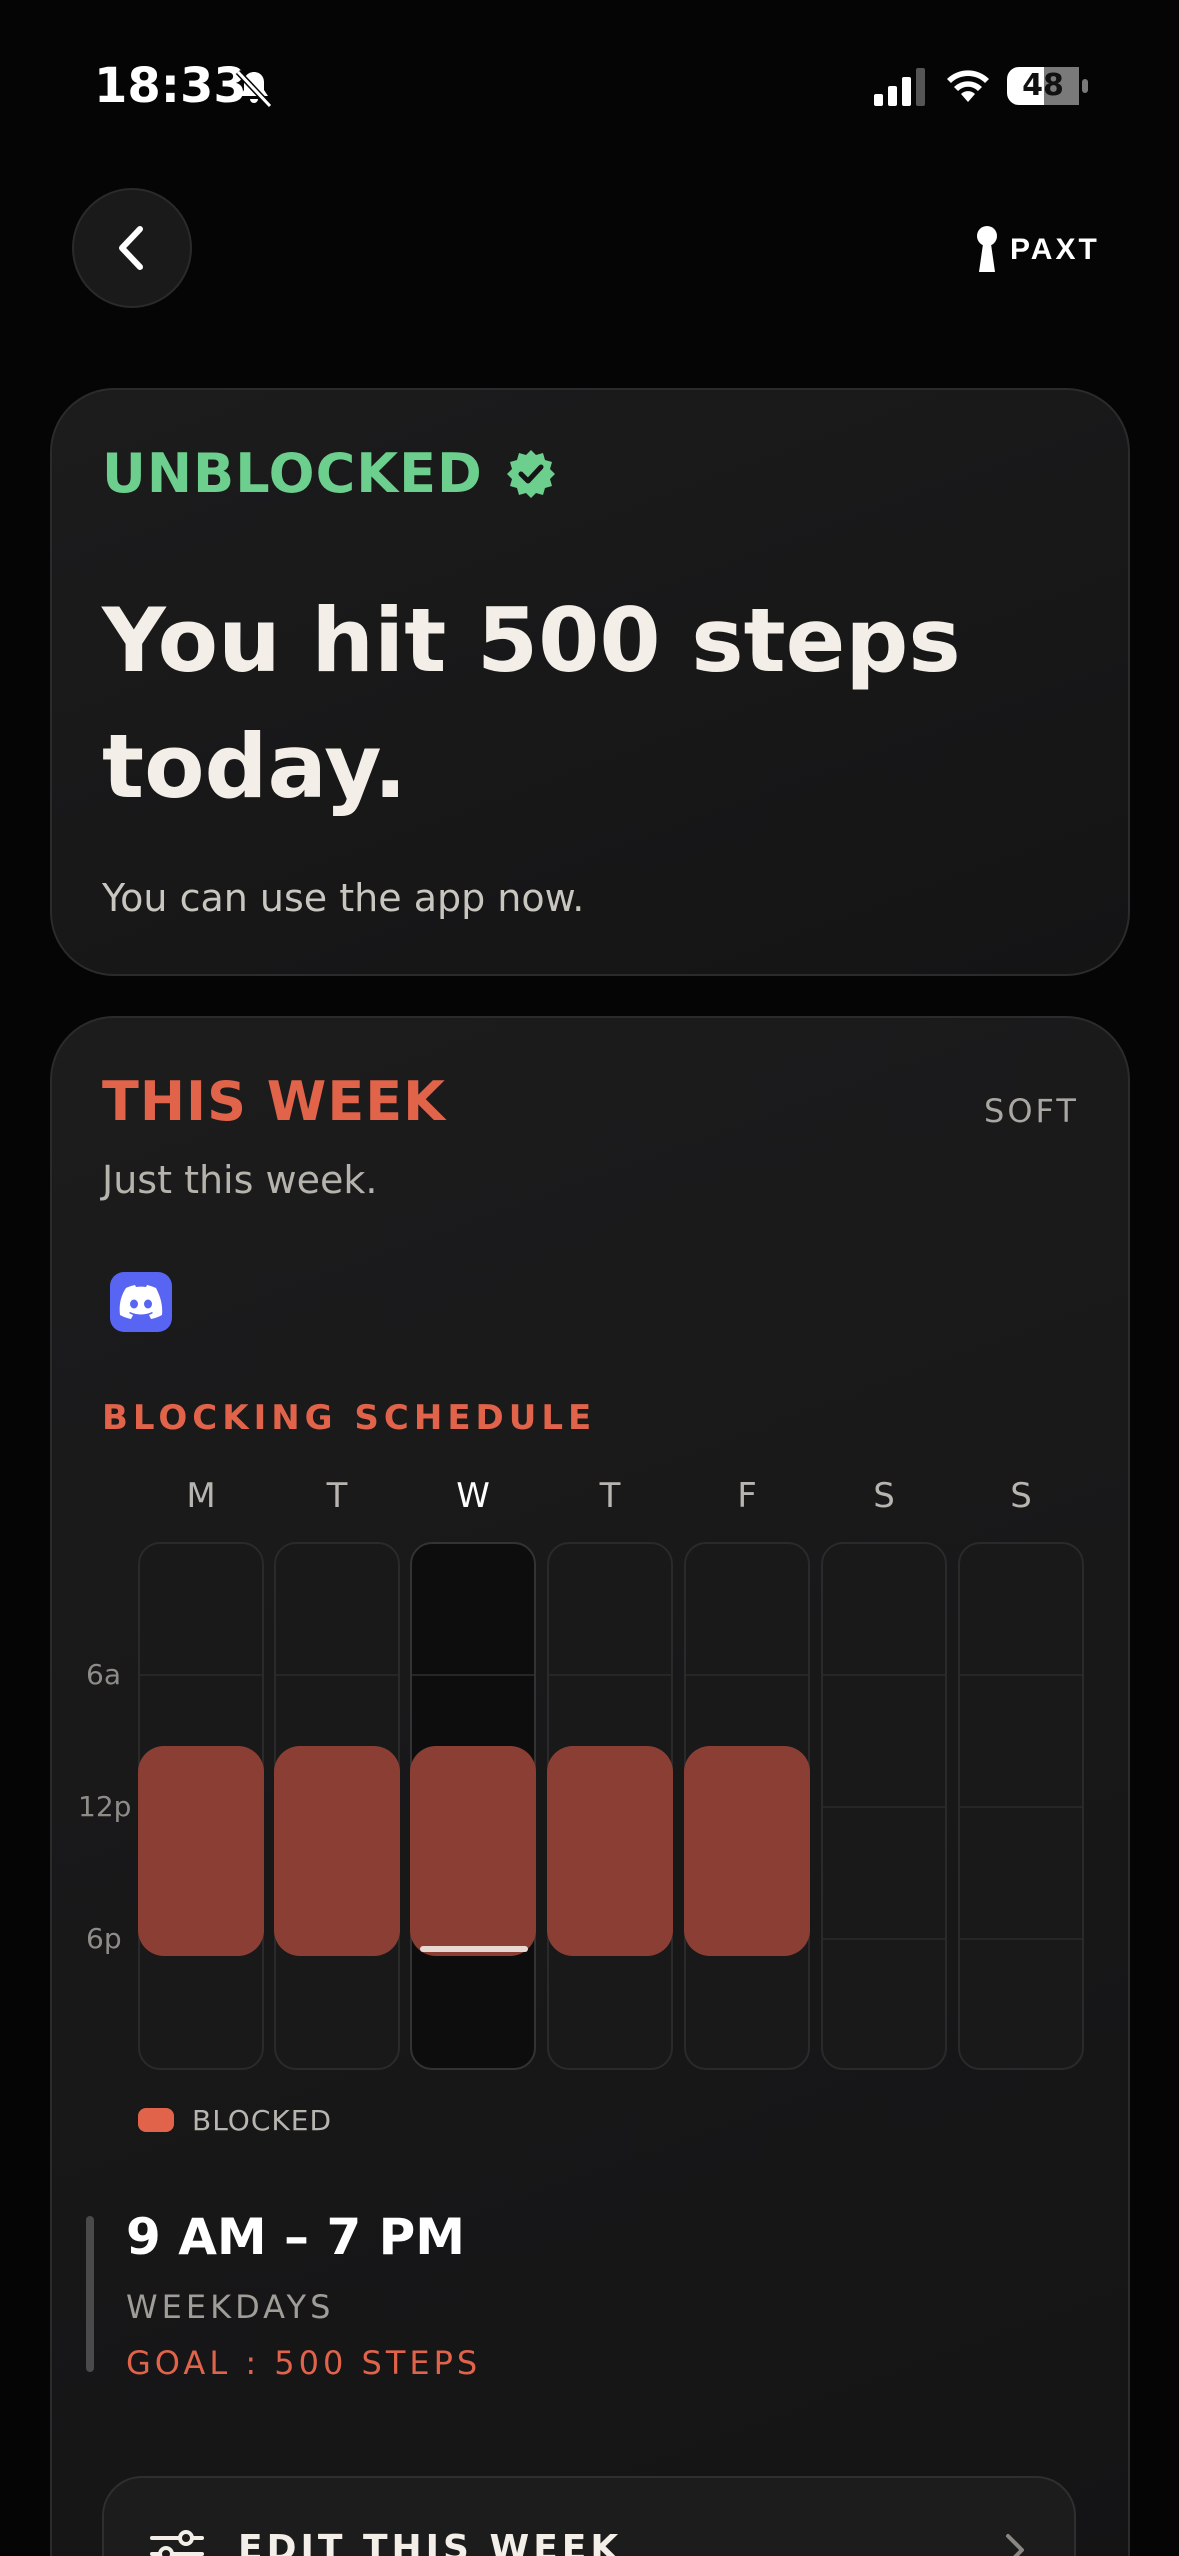  Describe the element at coordinates (884, 1496) in the screenshot. I see `day-label-sat: S` at that location.